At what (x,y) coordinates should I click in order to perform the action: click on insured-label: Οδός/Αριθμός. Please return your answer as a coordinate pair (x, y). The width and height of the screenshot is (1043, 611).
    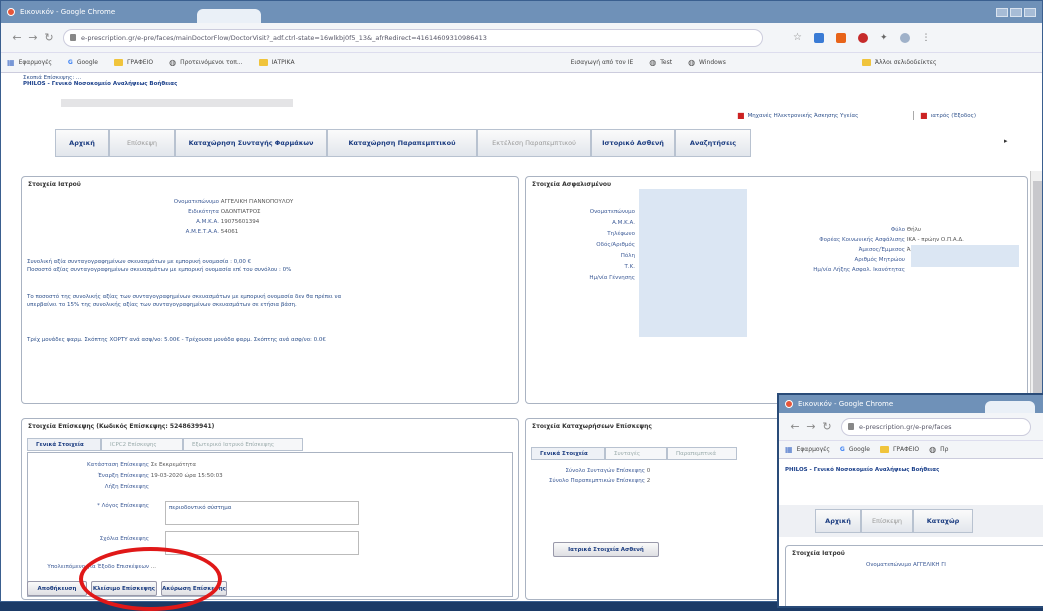
    Looking at the image, I should click on (615, 245).